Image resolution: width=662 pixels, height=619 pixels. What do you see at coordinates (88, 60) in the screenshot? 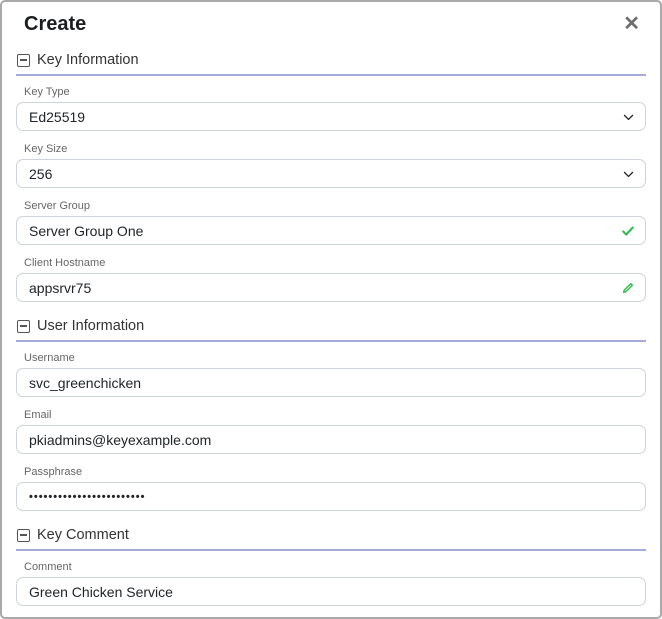
I see `section-title: Key Information` at bounding box center [88, 60].